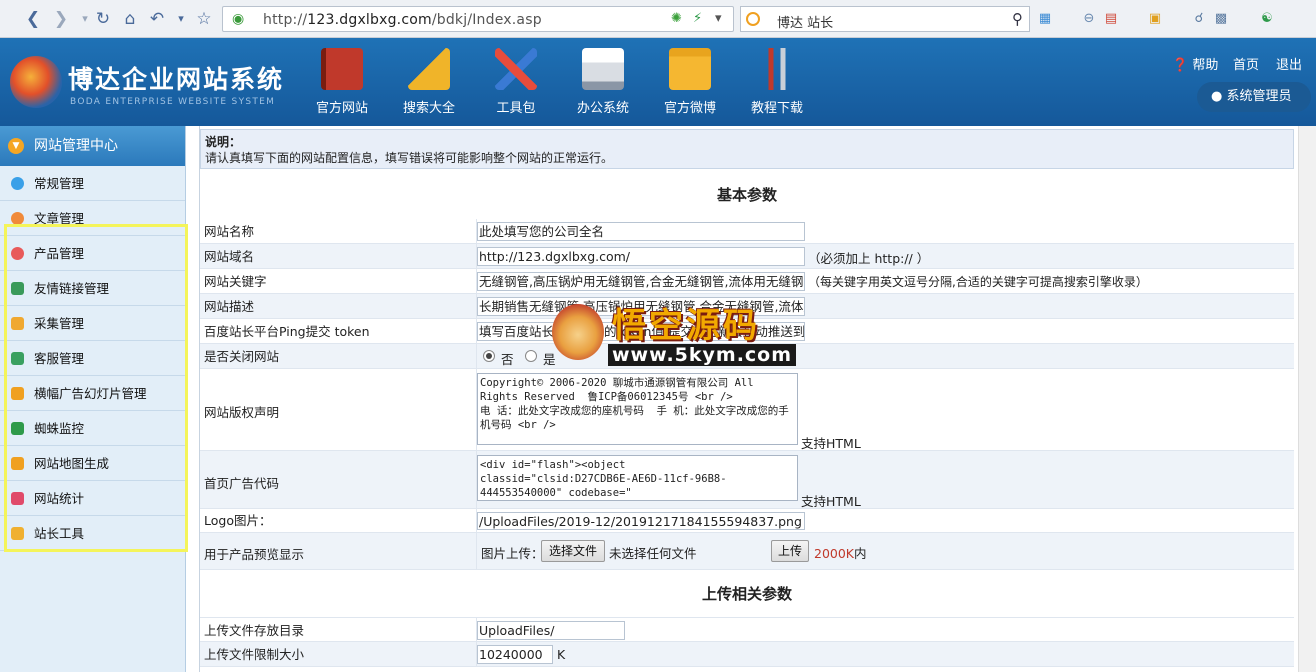 The height and width of the screenshot is (672, 1316). I want to click on close-no-radio, so click(489, 356).